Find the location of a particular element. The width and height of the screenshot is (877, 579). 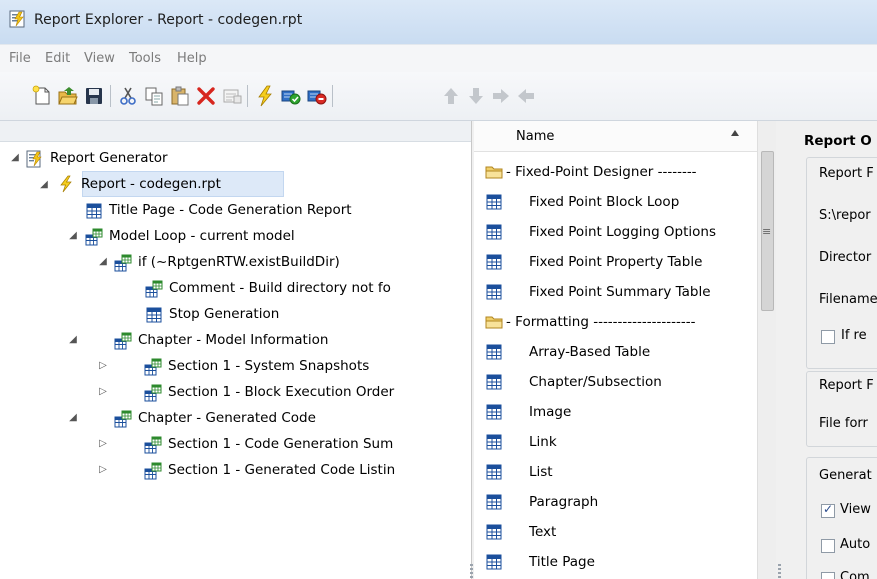

menu-help: Help is located at coordinates (192, 58).